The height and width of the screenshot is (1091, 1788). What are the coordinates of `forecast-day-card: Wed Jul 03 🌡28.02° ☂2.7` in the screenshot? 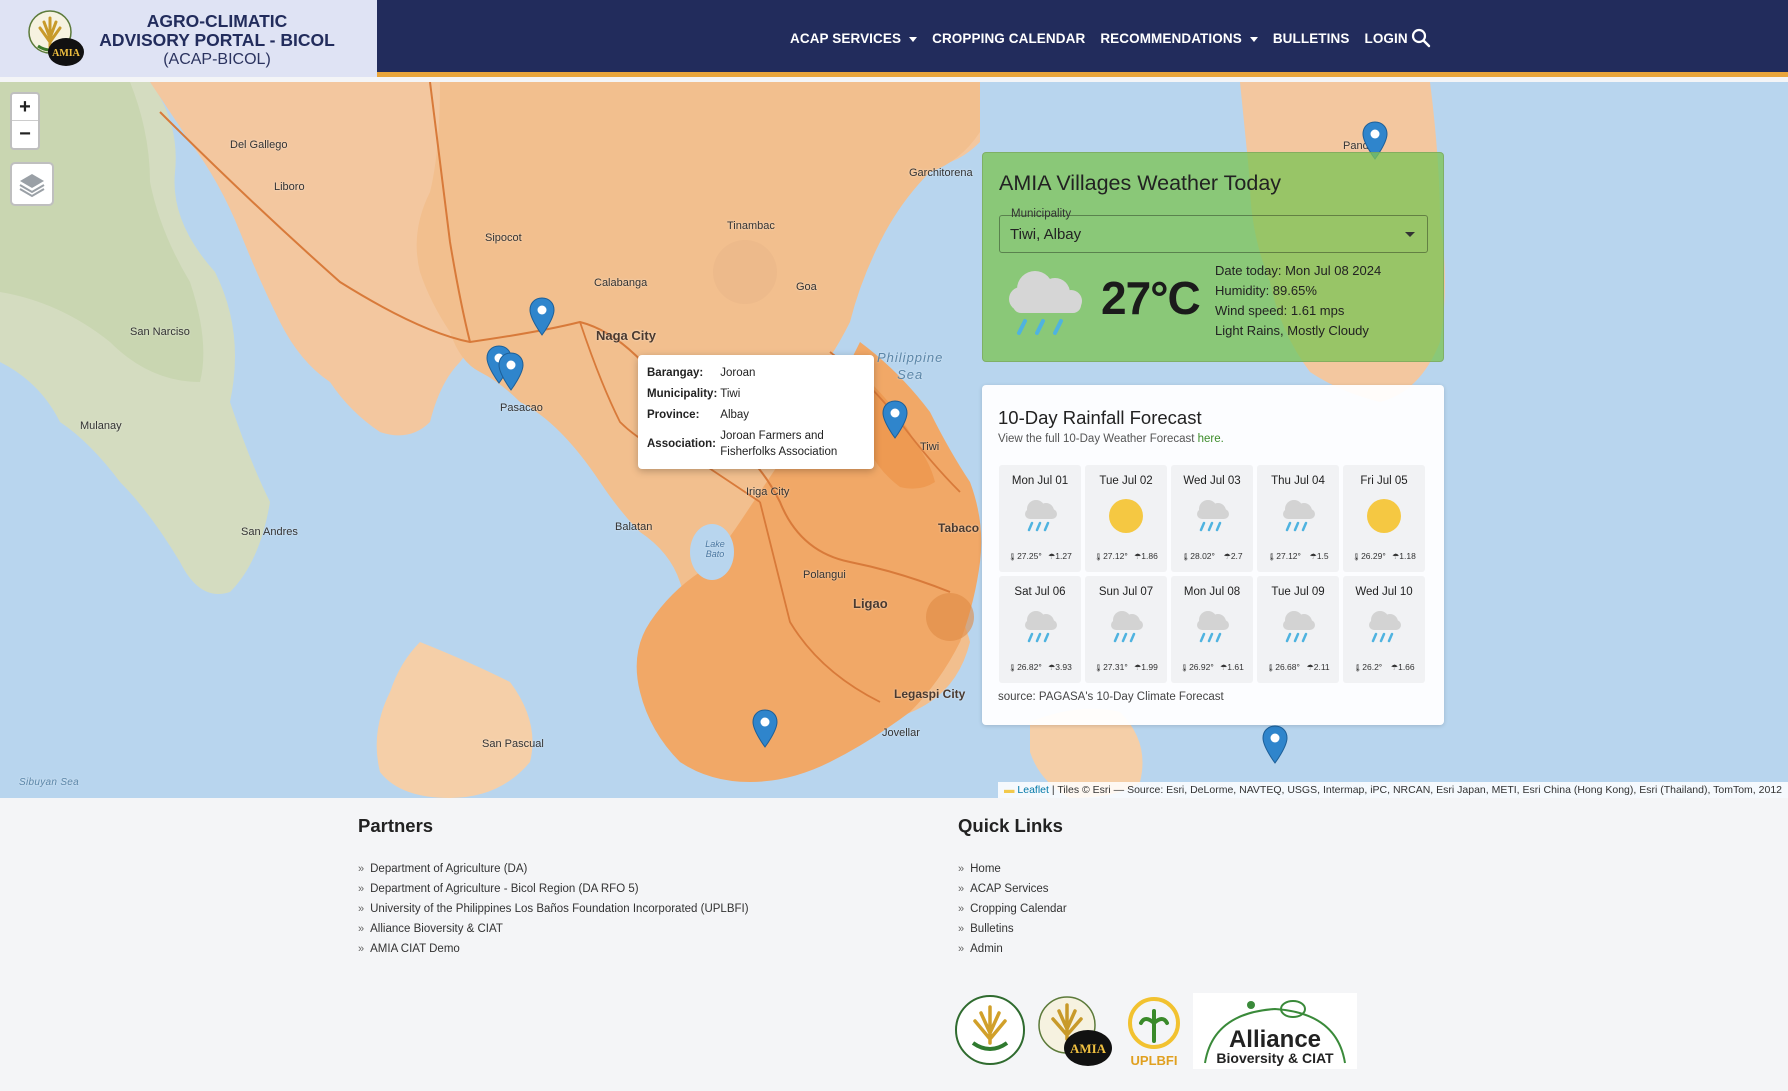 It's located at (1212, 518).